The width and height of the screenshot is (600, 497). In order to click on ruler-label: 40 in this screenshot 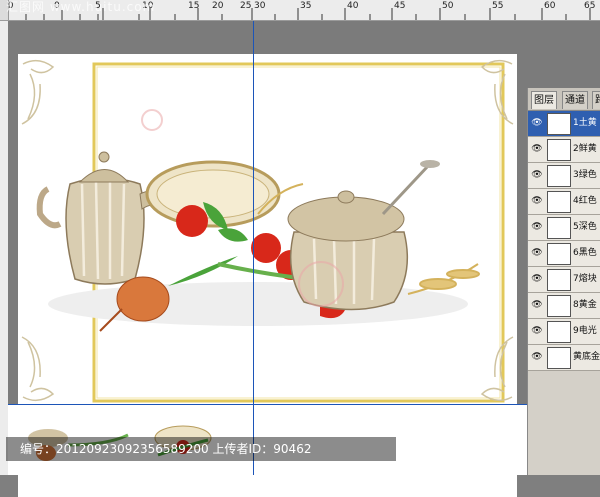, I will do `click(353, 6)`.